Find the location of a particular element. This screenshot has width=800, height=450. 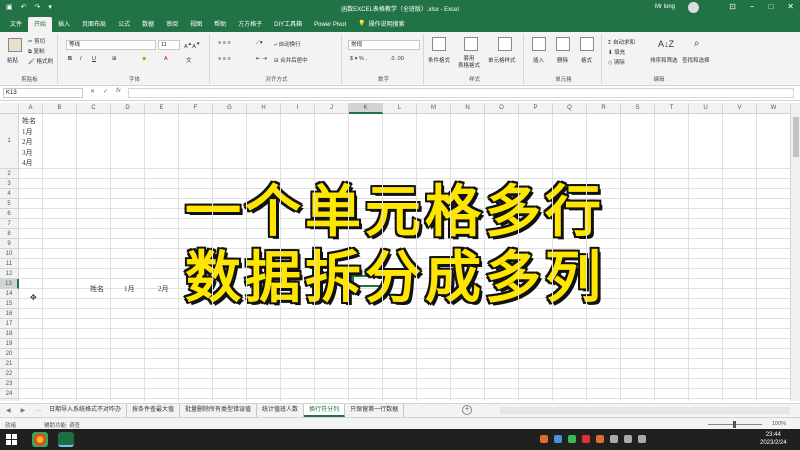

conditional-format-button: 条件格式 is located at coordinates (439, 60).